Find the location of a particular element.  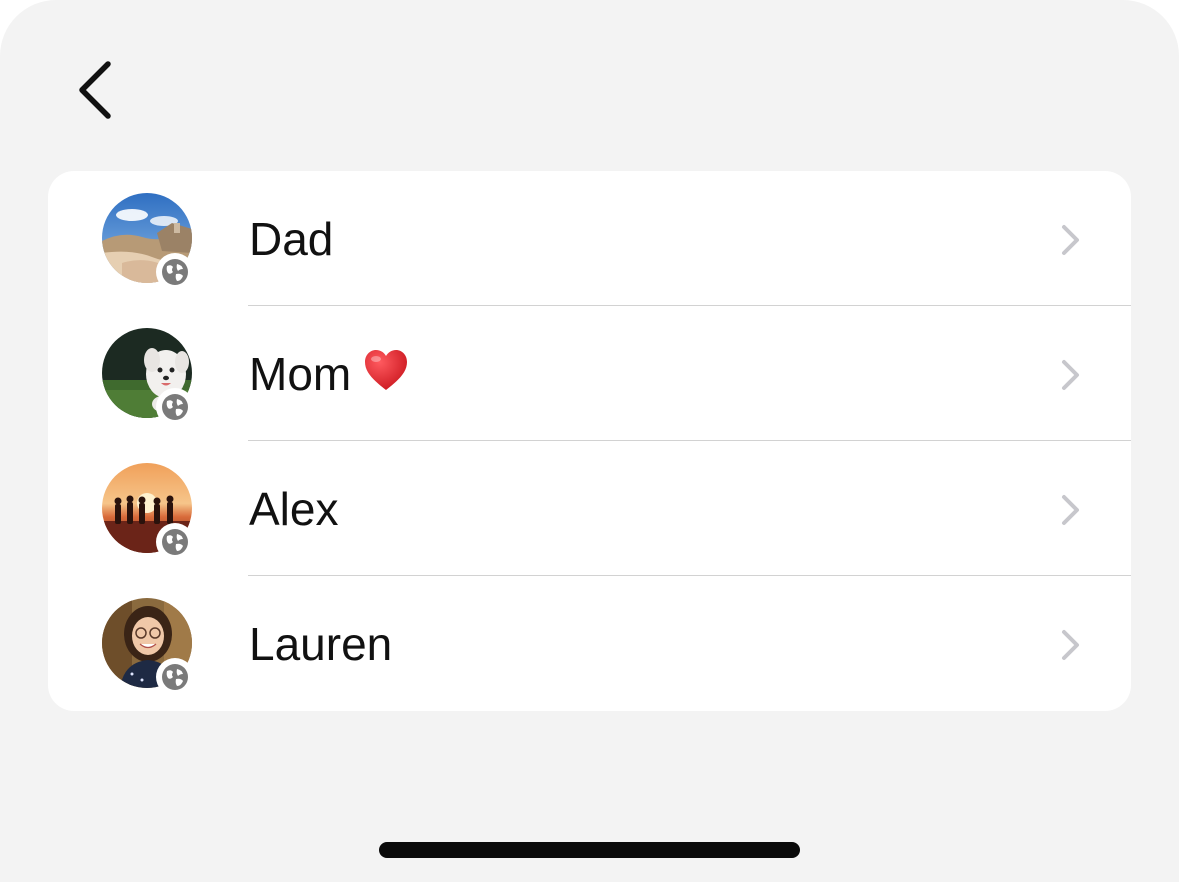

contact-row-mom: Mom is located at coordinates (589, 373).